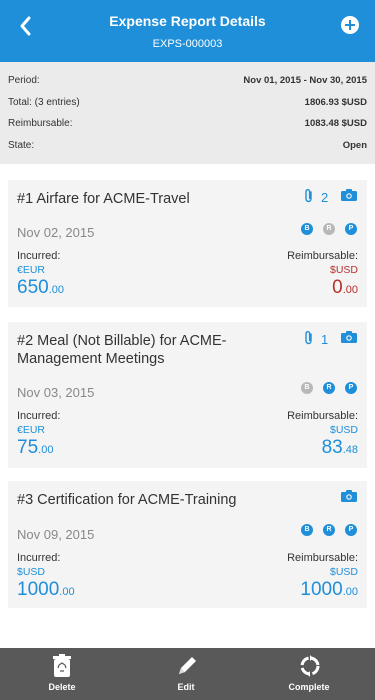  I want to click on reimbursable-amount-main: 1000, so click(321, 589).